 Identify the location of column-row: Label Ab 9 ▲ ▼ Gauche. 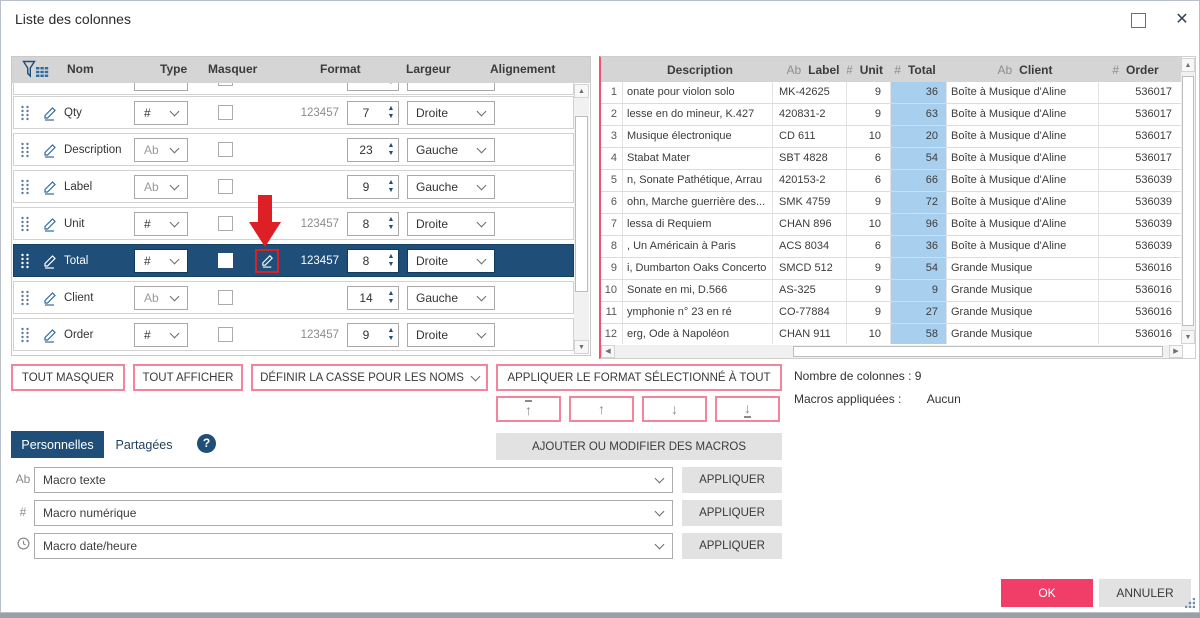
(293, 186).